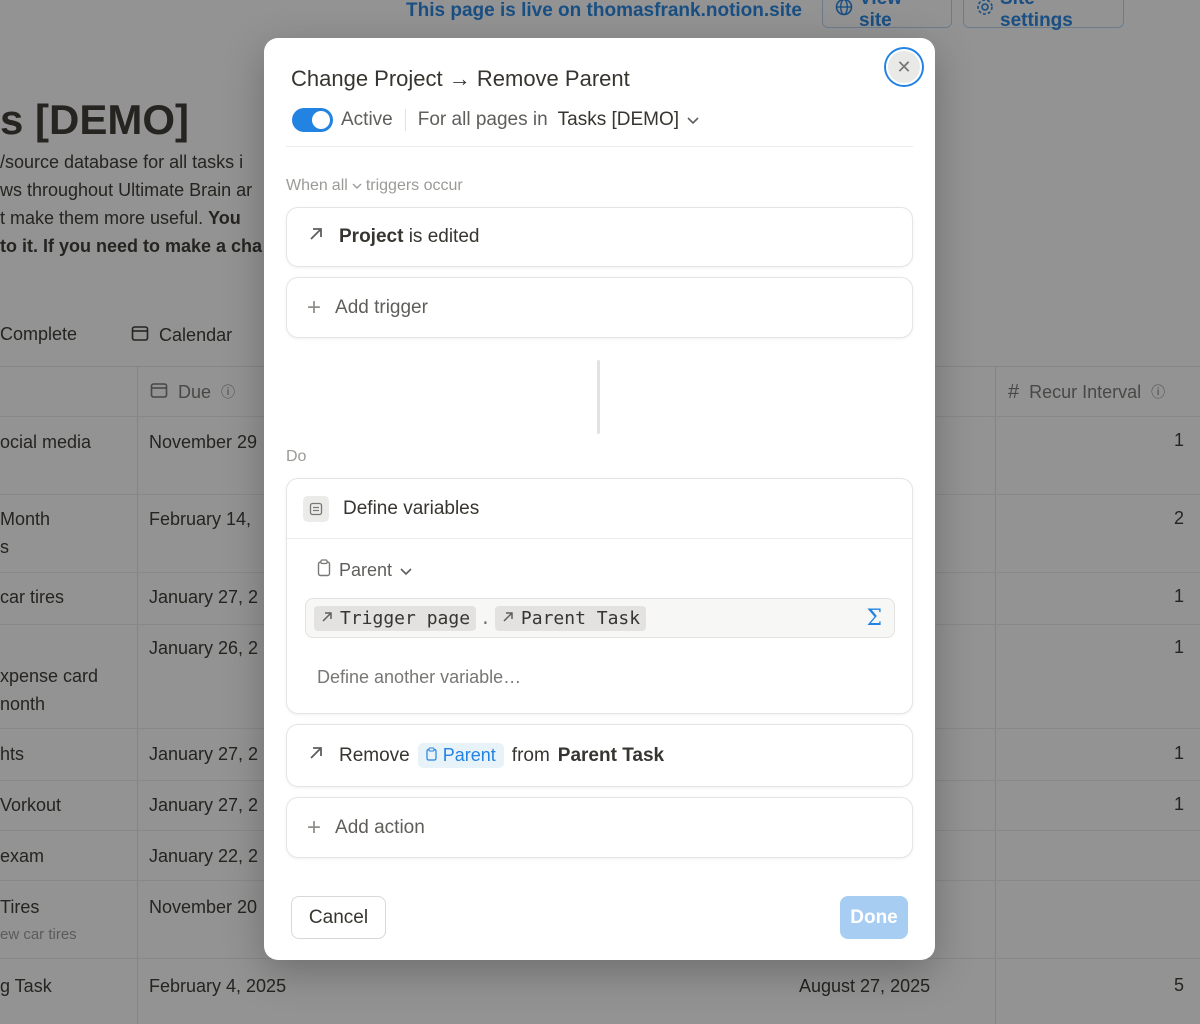  I want to click on scope-prefix: For all pages in, so click(482, 119).